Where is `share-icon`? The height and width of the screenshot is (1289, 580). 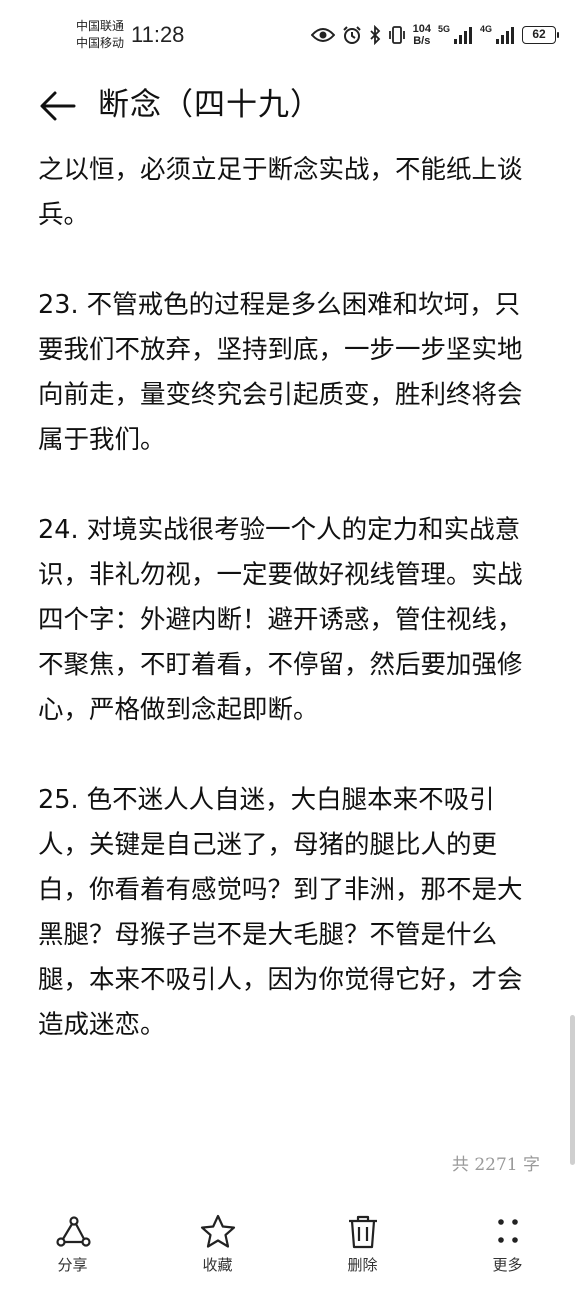
share-icon is located at coordinates (73, 1231).